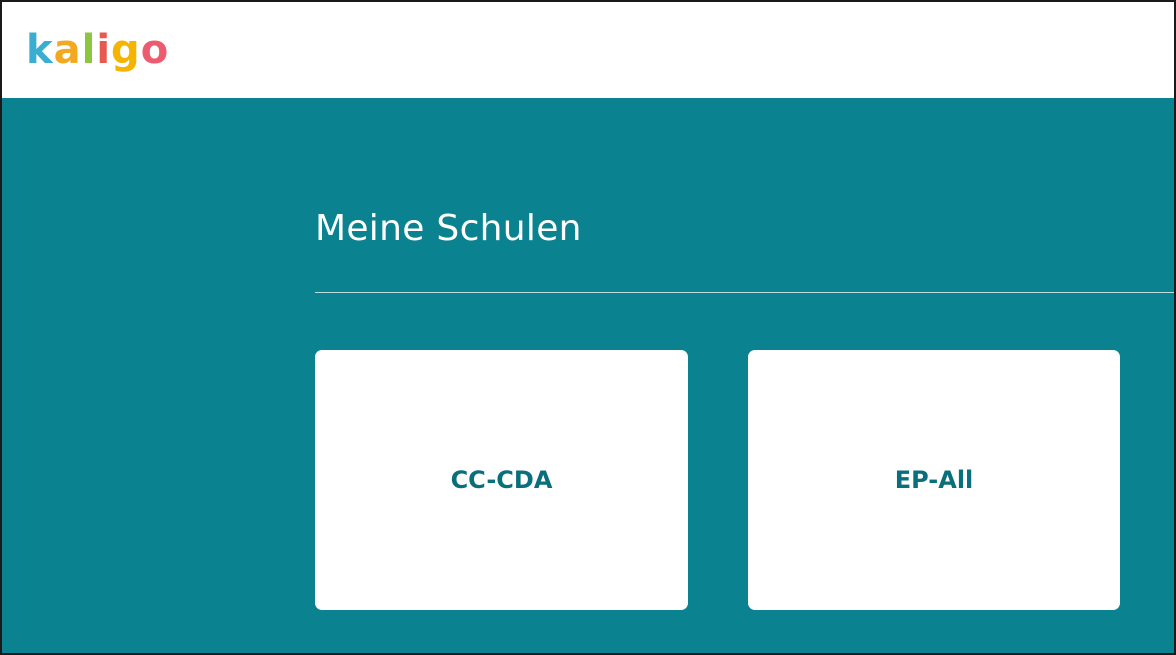  I want to click on kaligo-logo: k a l i g o, so click(97, 50).